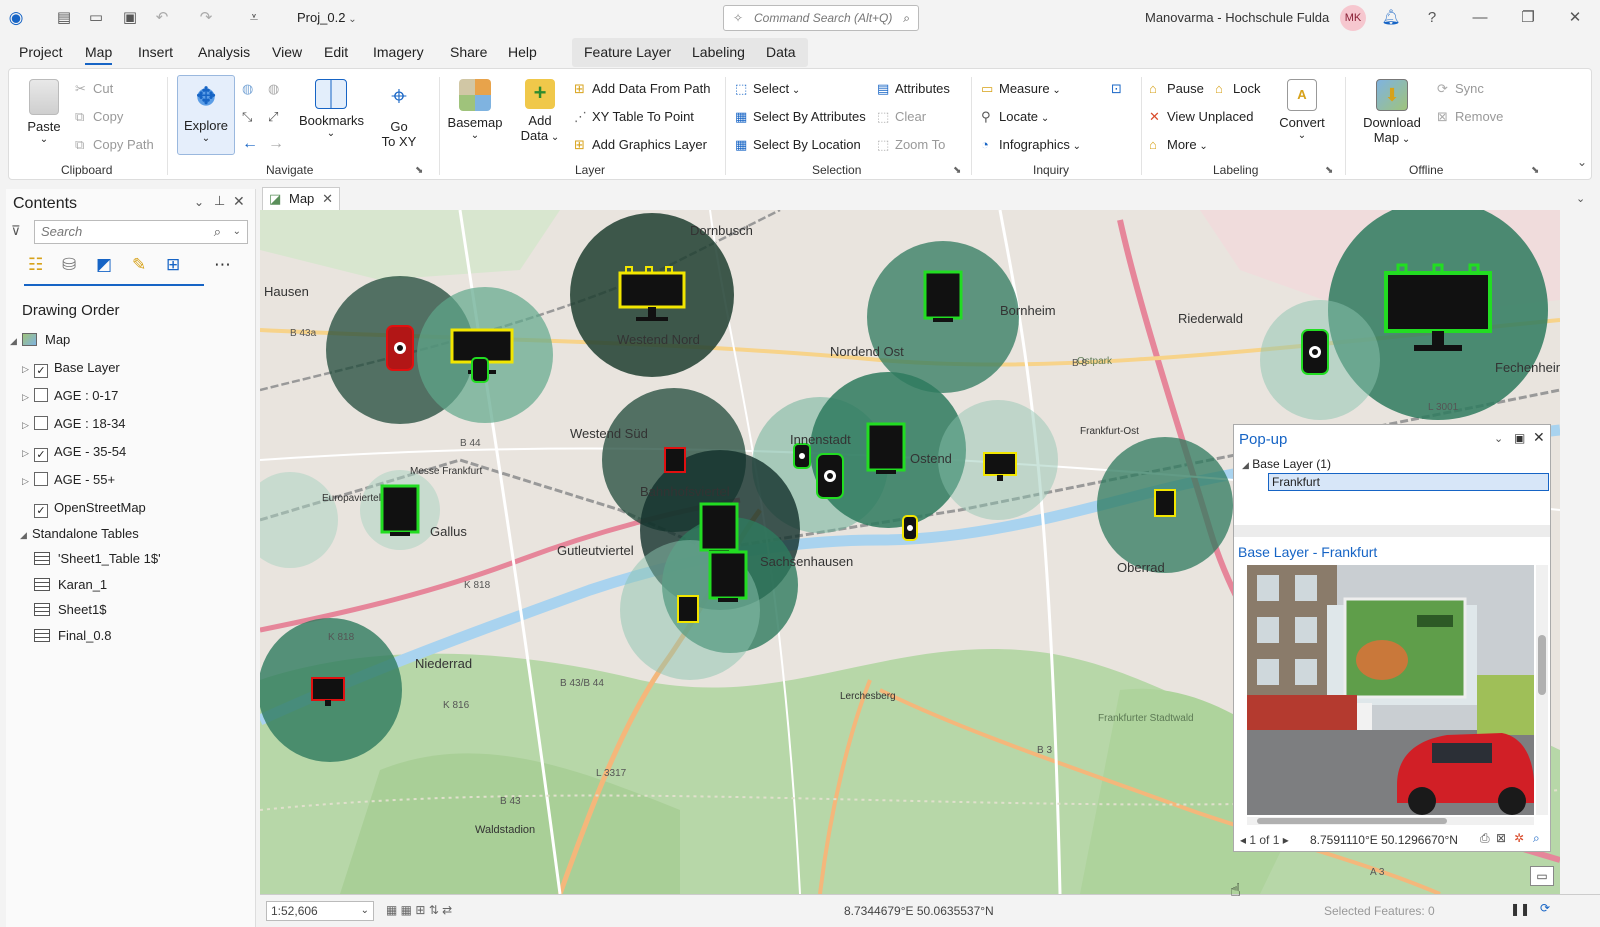  Describe the element at coordinates (254, 18) in the screenshot. I see `customize-toolbar-icon: ⩡` at that location.